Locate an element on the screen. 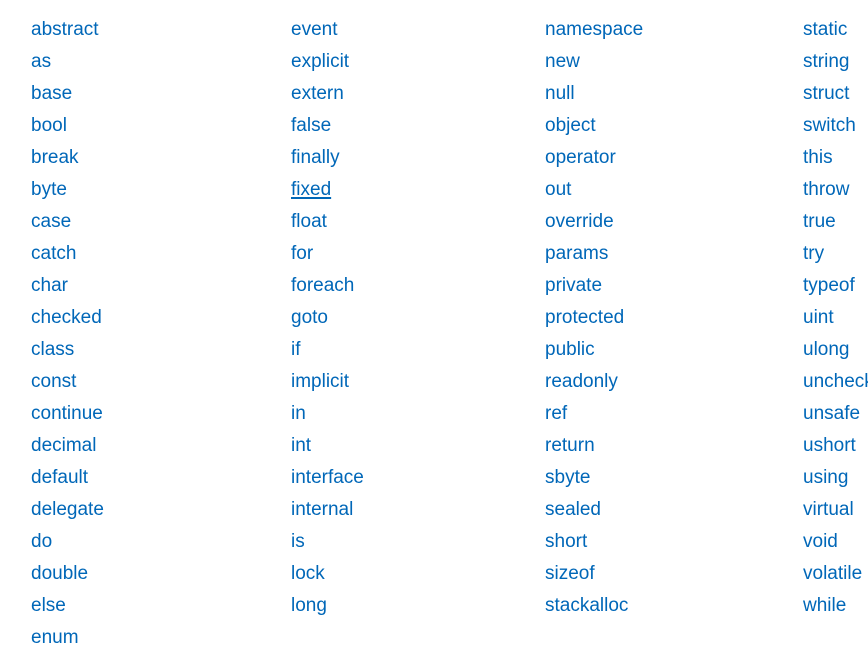  keyword-link-object: object is located at coordinates (570, 125).